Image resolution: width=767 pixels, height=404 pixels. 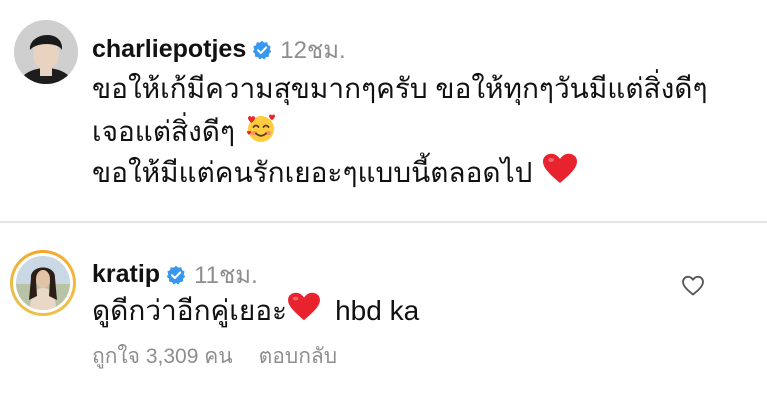 I want to click on comment-text-line: ขอให้มีแต่คนรักเยอะๆแบบนี้ตลอดไป, so click(x=335, y=173).